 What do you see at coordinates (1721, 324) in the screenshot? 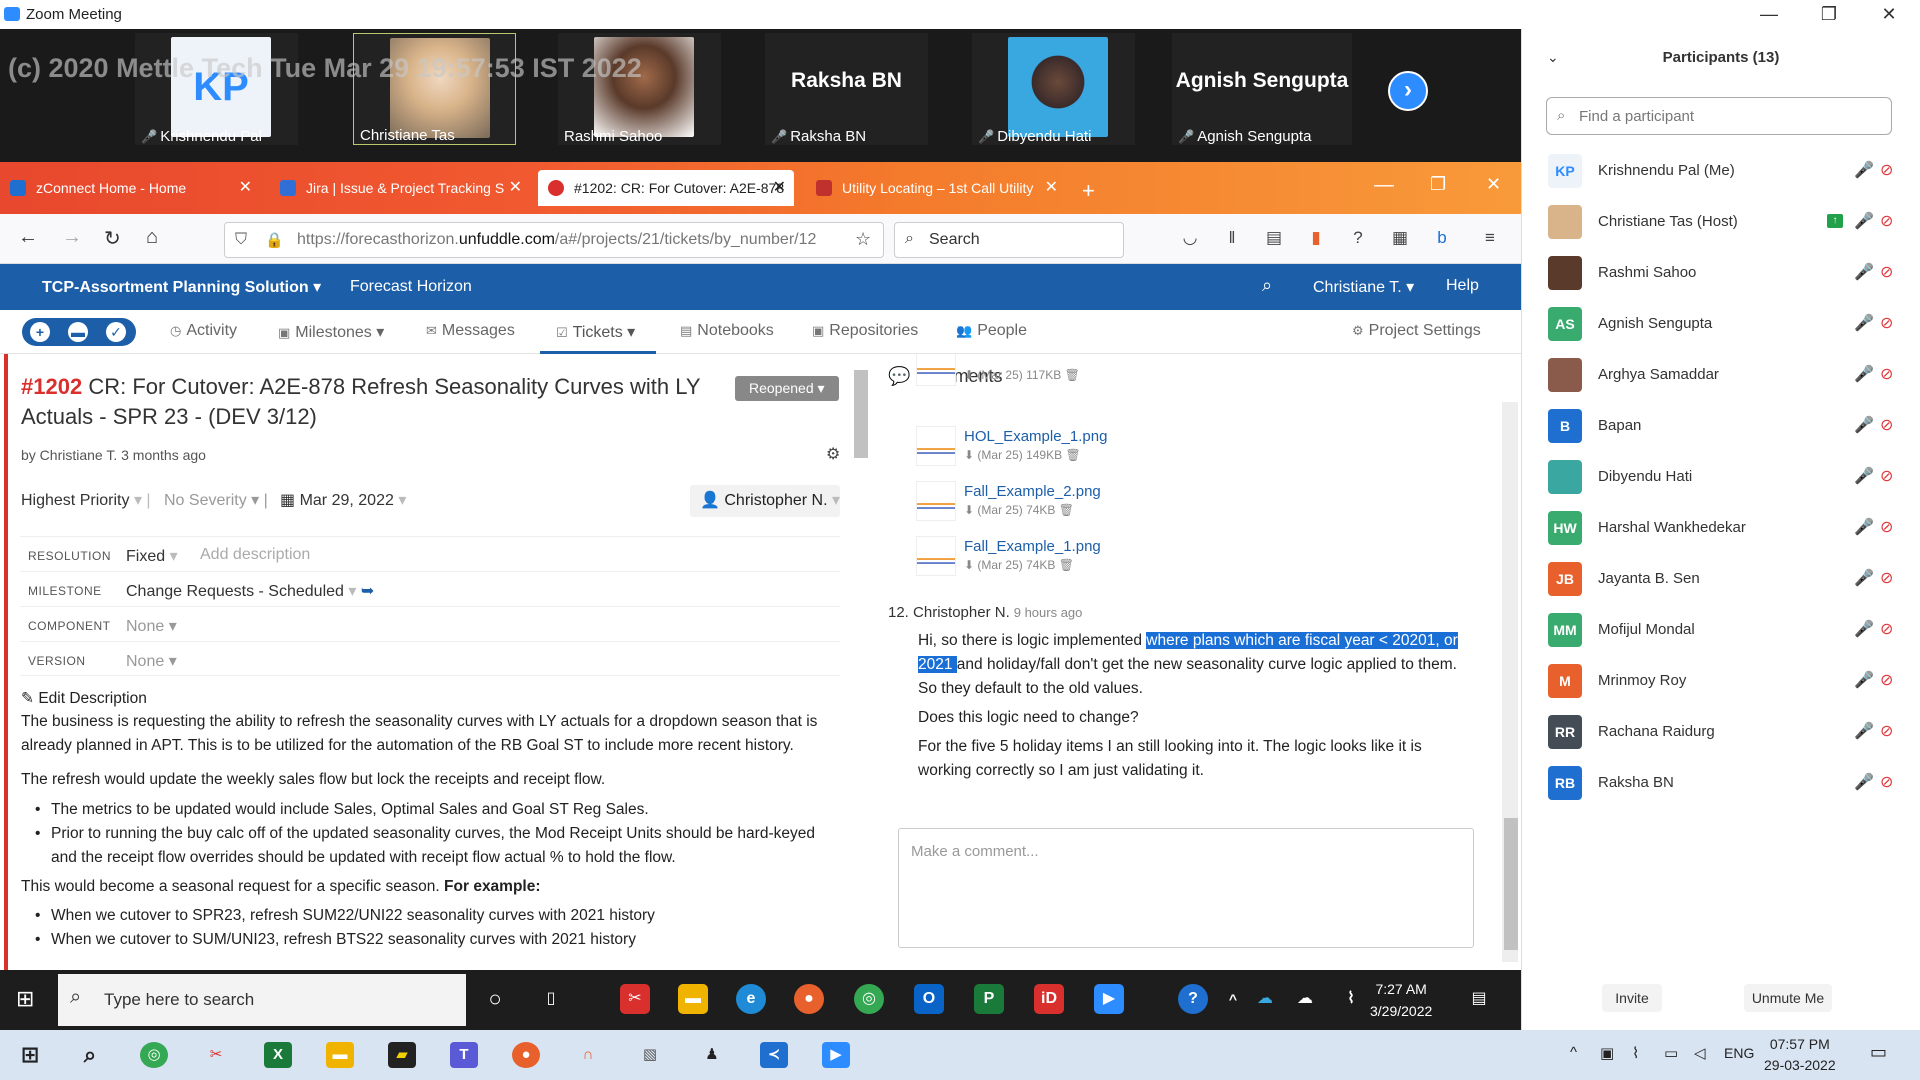
I see `participant-row: AS Agnish Sengupta 🎤 ⊘` at bounding box center [1721, 324].